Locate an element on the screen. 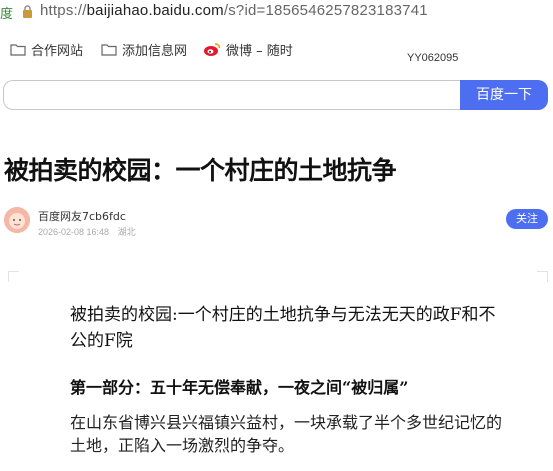 The image size is (553, 471). bookmark-item-weibo: 微博 – 随时 is located at coordinates (248, 49).